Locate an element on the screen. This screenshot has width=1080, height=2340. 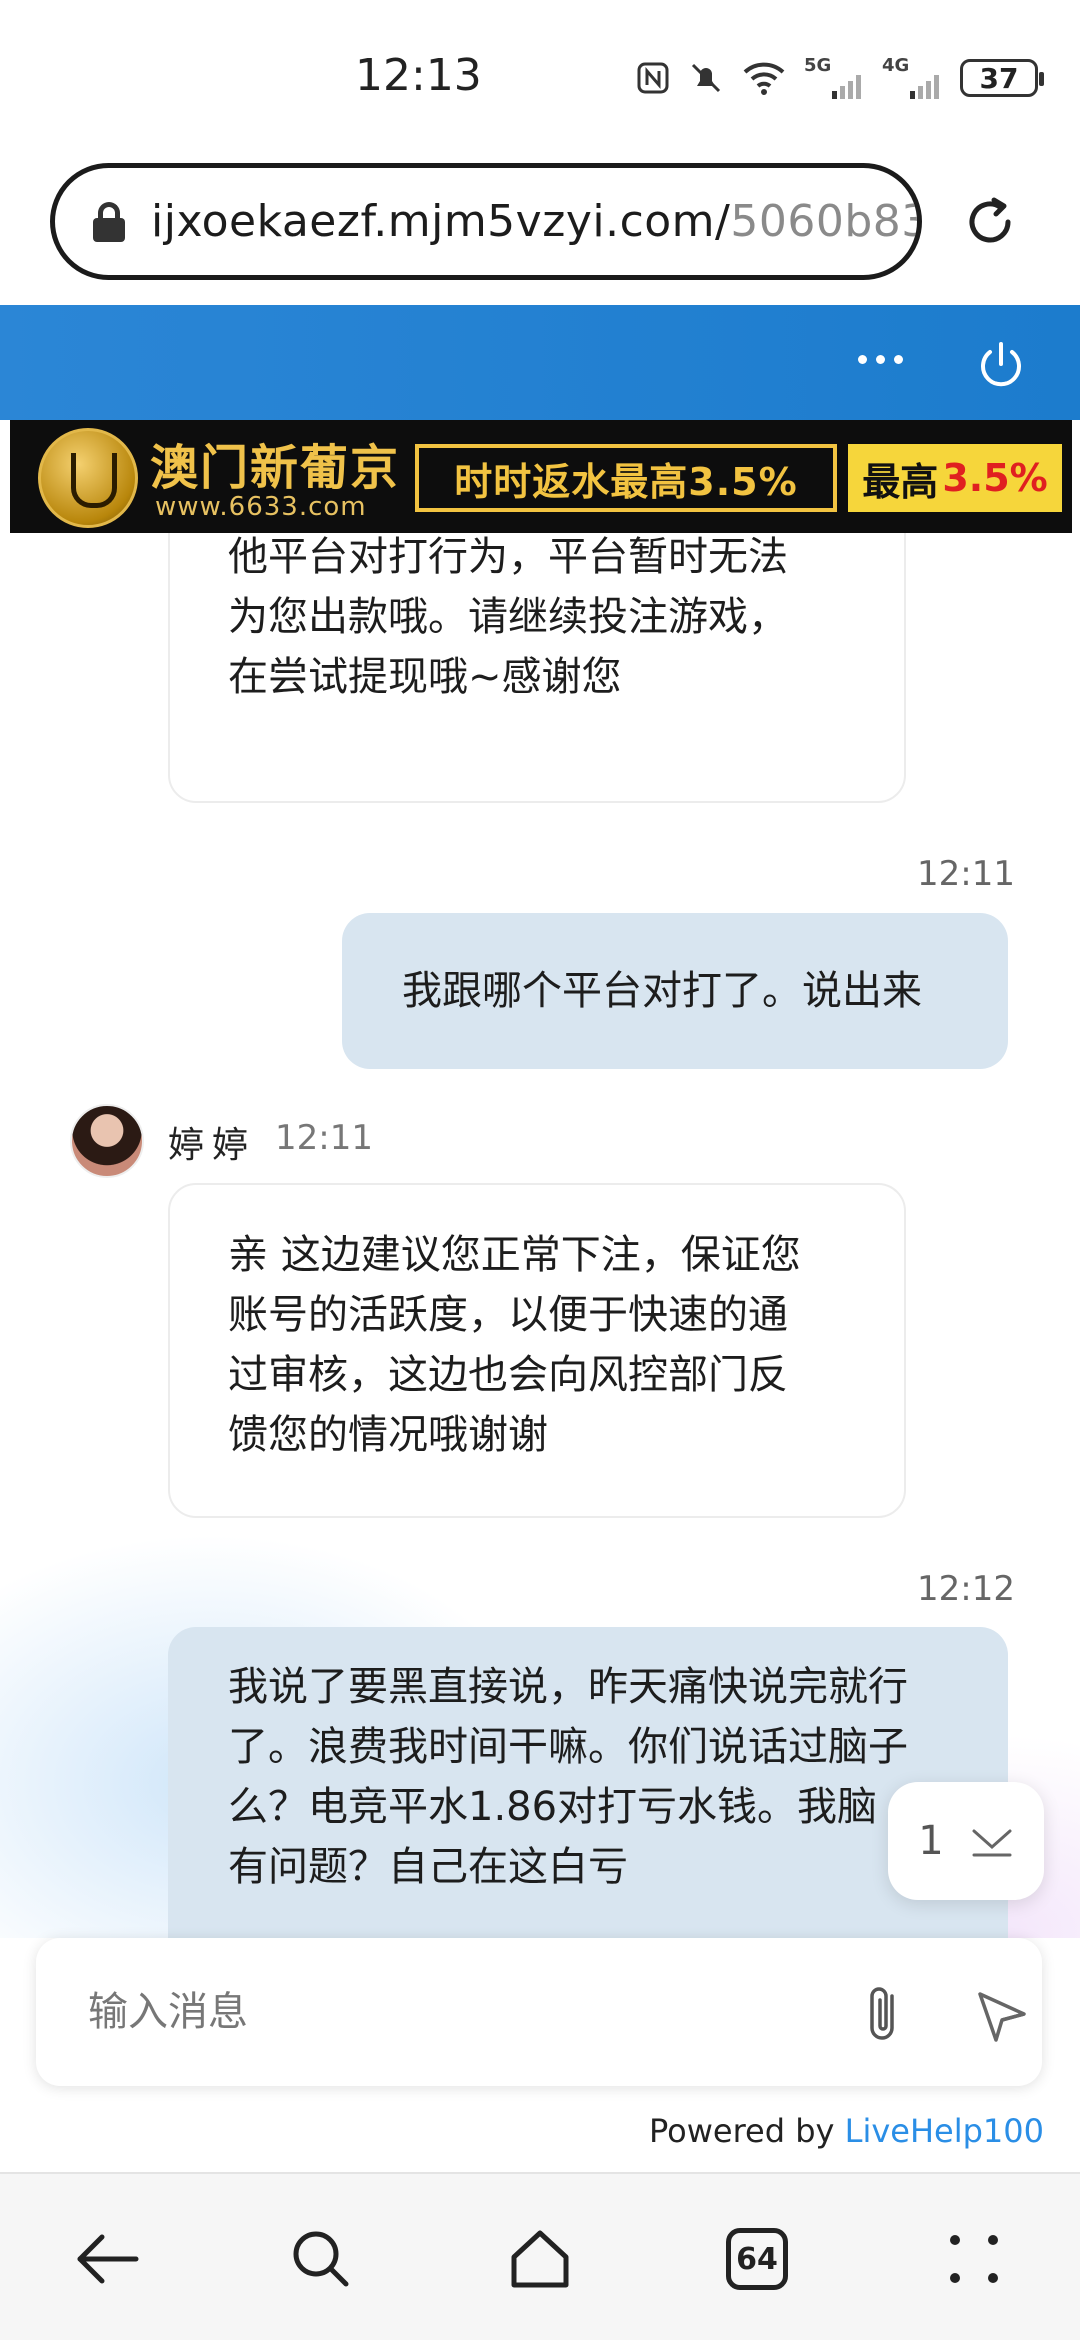
battery-icon: 37 is located at coordinates (1002, 78).